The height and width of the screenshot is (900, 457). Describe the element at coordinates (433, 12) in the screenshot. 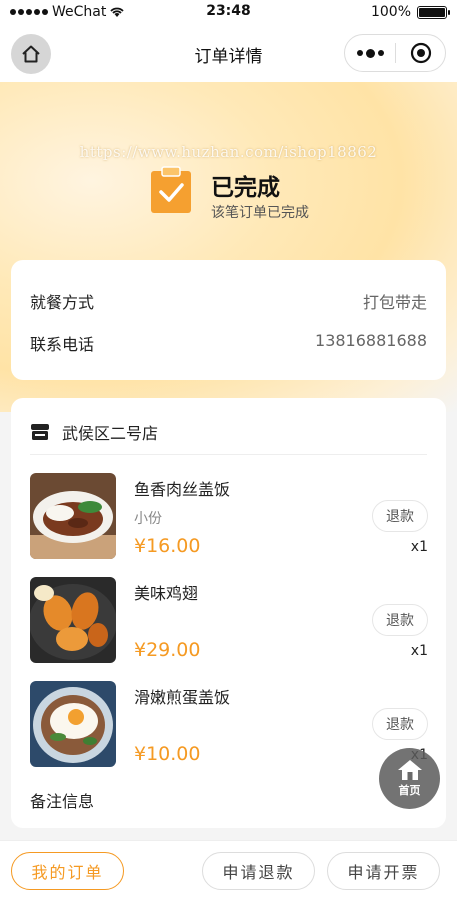

I see `battery-icon` at that location.